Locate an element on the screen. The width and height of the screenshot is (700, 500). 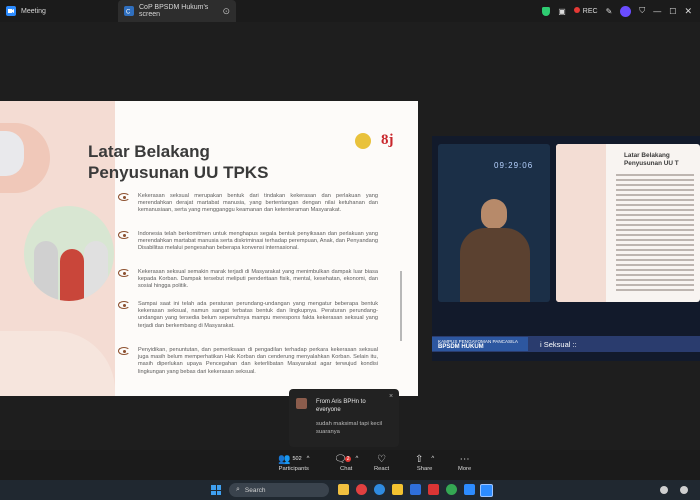
tab-shared-screen: C CoP BPSDM Hukum's screen ⊙ is located at coordinates (177, 11).